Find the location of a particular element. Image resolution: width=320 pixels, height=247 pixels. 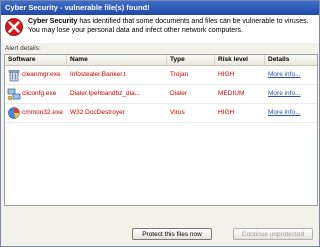

table-header: Software Name Type Risk level Details is located at coordinates (161, 60).